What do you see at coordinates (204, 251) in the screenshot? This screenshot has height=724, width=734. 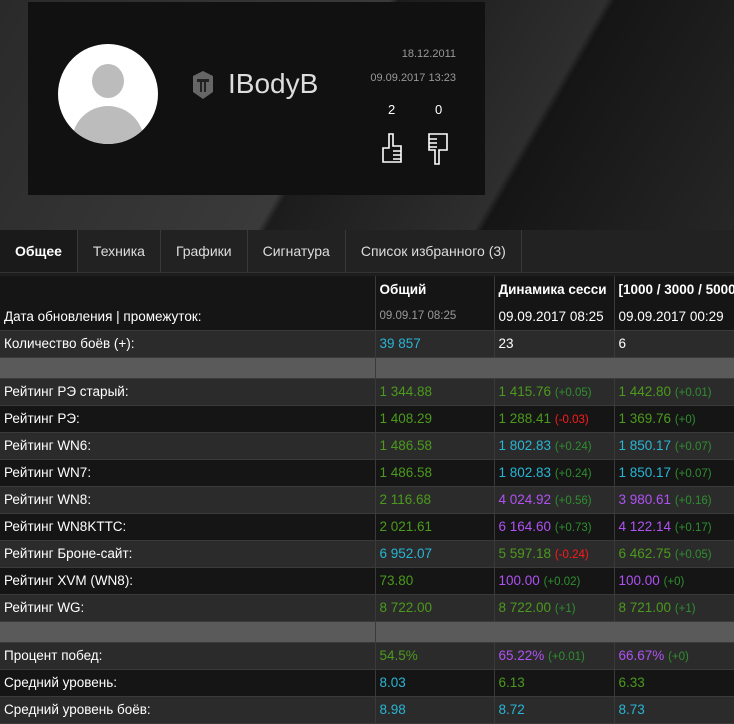 I see `tab-charts: Графики` at bounding box center [204, 251].